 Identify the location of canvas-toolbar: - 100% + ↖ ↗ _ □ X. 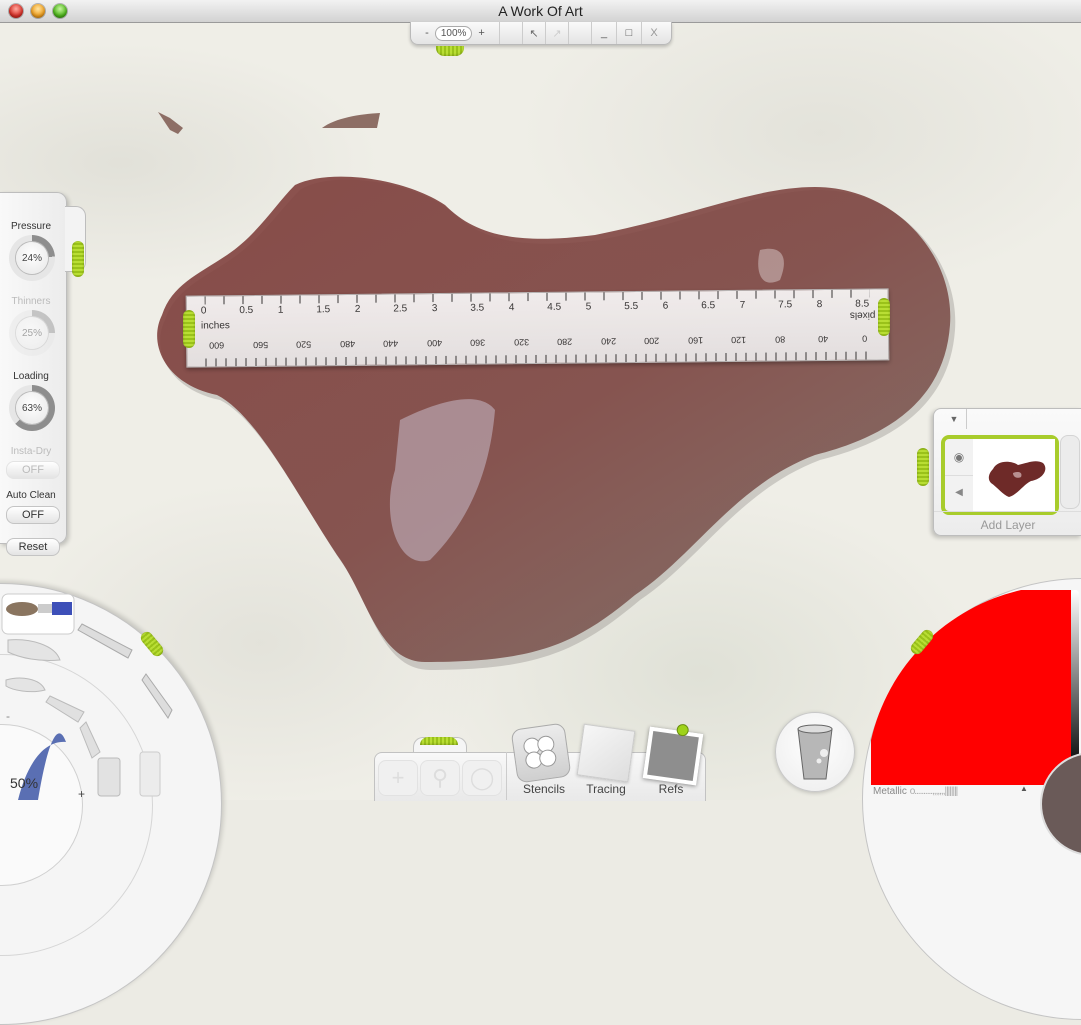
(541, 33).